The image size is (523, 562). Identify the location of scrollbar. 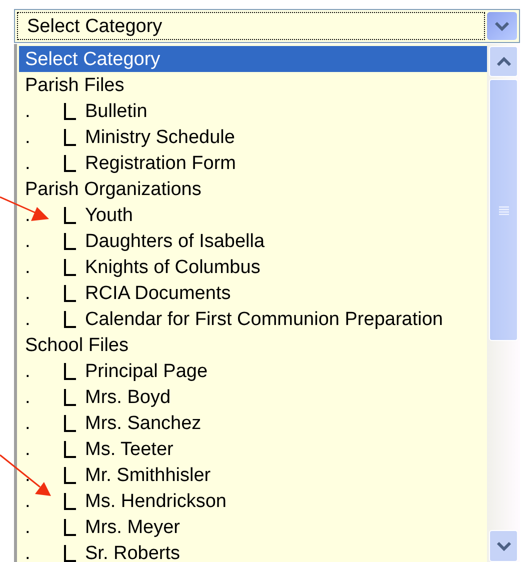
(503, 303).